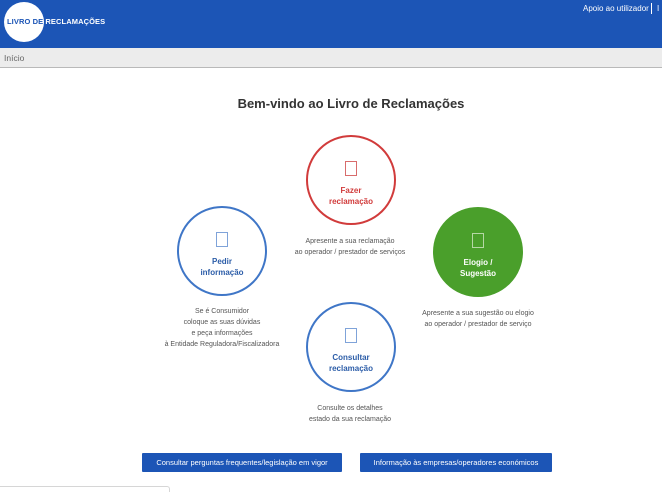 Image resolution: width=662 pixels, height=492 pixels. Describe the element at coordinates (478, 252) in the screenshot. I see `praise-suggestion-button: Elogio / Sugestão` at that location.